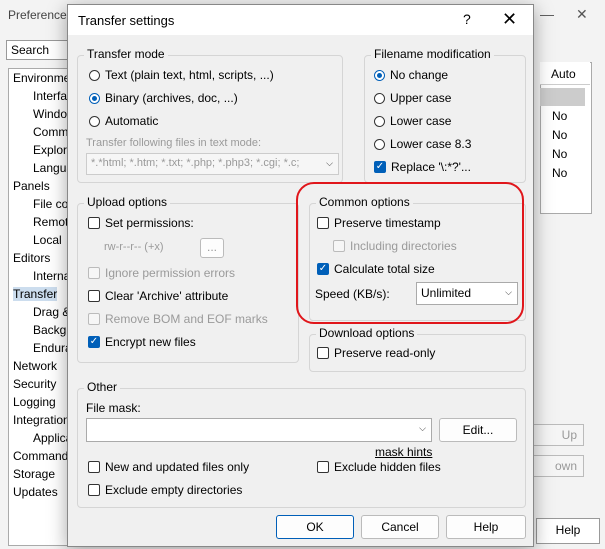 The image size is (605, 549). What do you see at coordinates (411, 75) in the screenshot?
I see `no-change-radio: No change` at bounding box center [411, 75].